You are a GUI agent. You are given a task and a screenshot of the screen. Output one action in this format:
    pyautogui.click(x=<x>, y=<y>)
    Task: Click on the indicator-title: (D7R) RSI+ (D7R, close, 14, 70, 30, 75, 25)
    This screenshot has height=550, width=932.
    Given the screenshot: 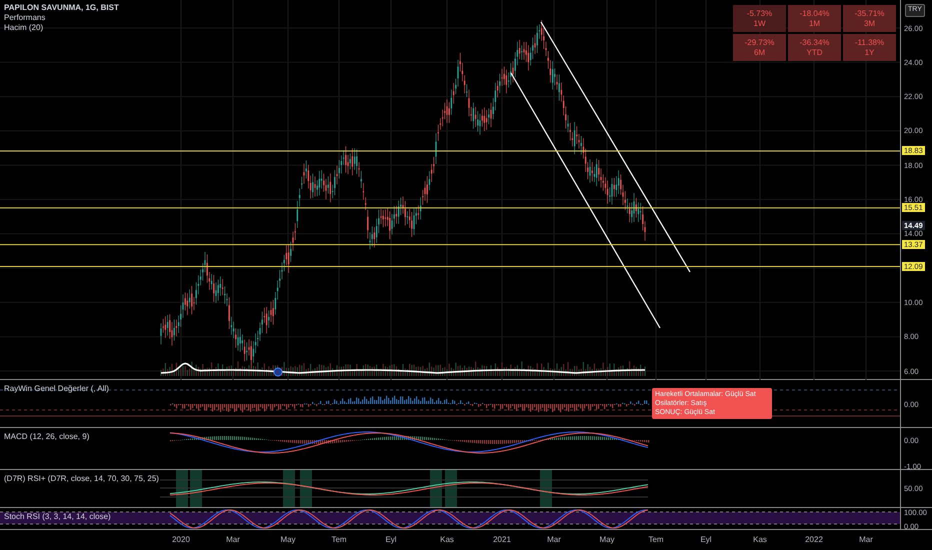 What is the action you would take?
    pyautogui.click(x=81, y=479)
    